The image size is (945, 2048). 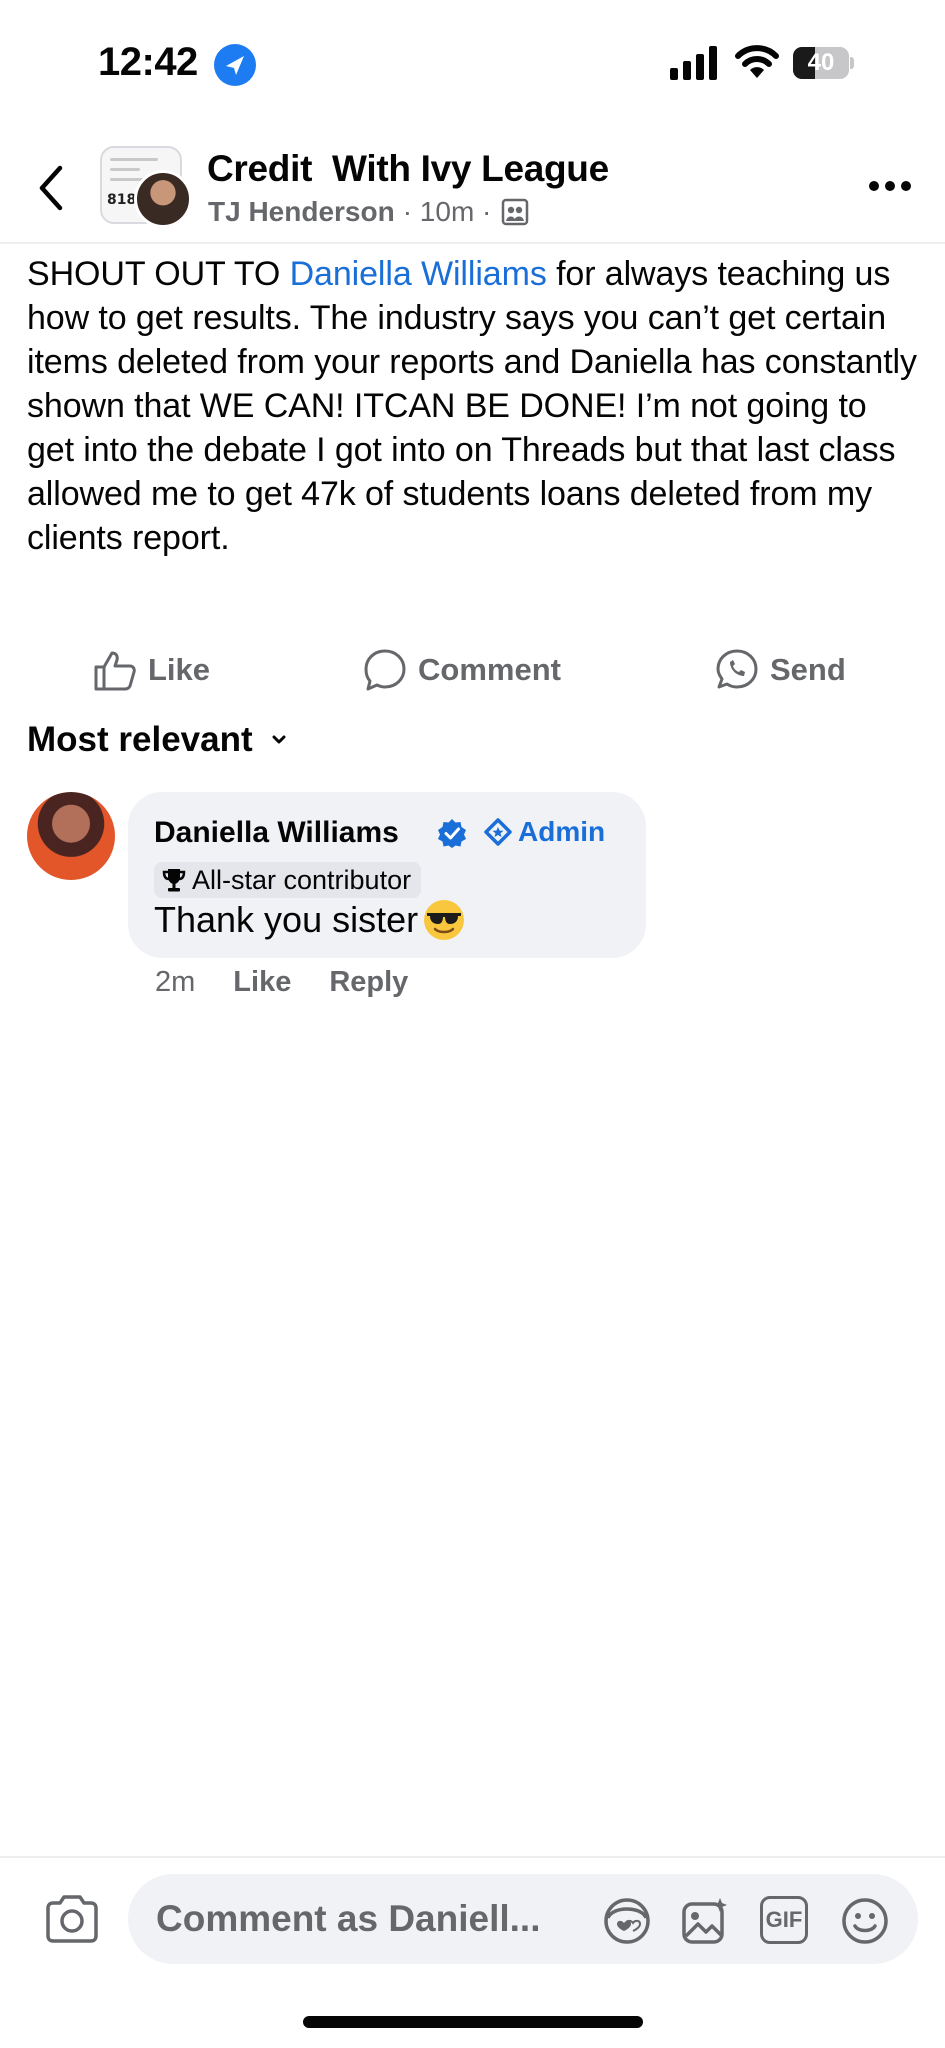 What do you see at coordinates (179, 669) in the screenshot?
I see `like-label: Like` at bounding box center [179, 669].